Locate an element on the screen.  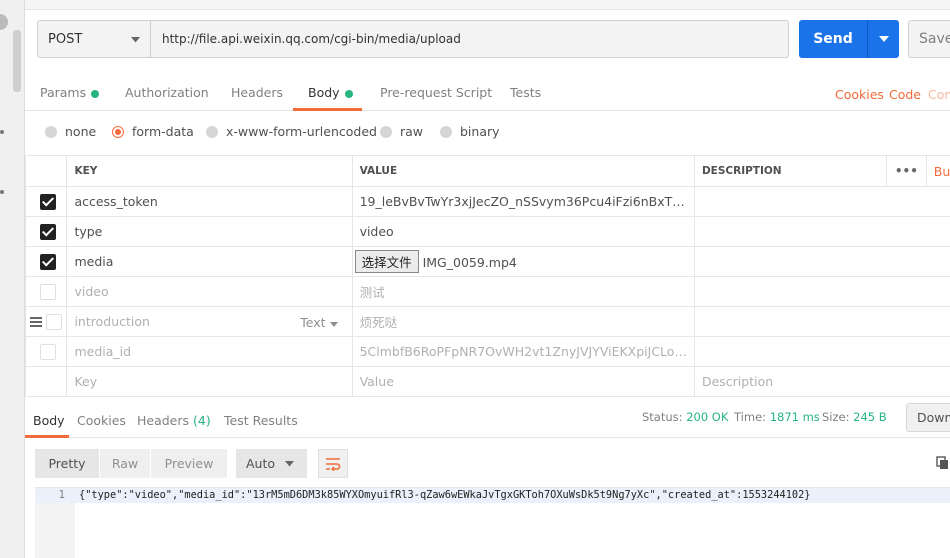
row-value: 测试 is located at coordinates (523, 291).